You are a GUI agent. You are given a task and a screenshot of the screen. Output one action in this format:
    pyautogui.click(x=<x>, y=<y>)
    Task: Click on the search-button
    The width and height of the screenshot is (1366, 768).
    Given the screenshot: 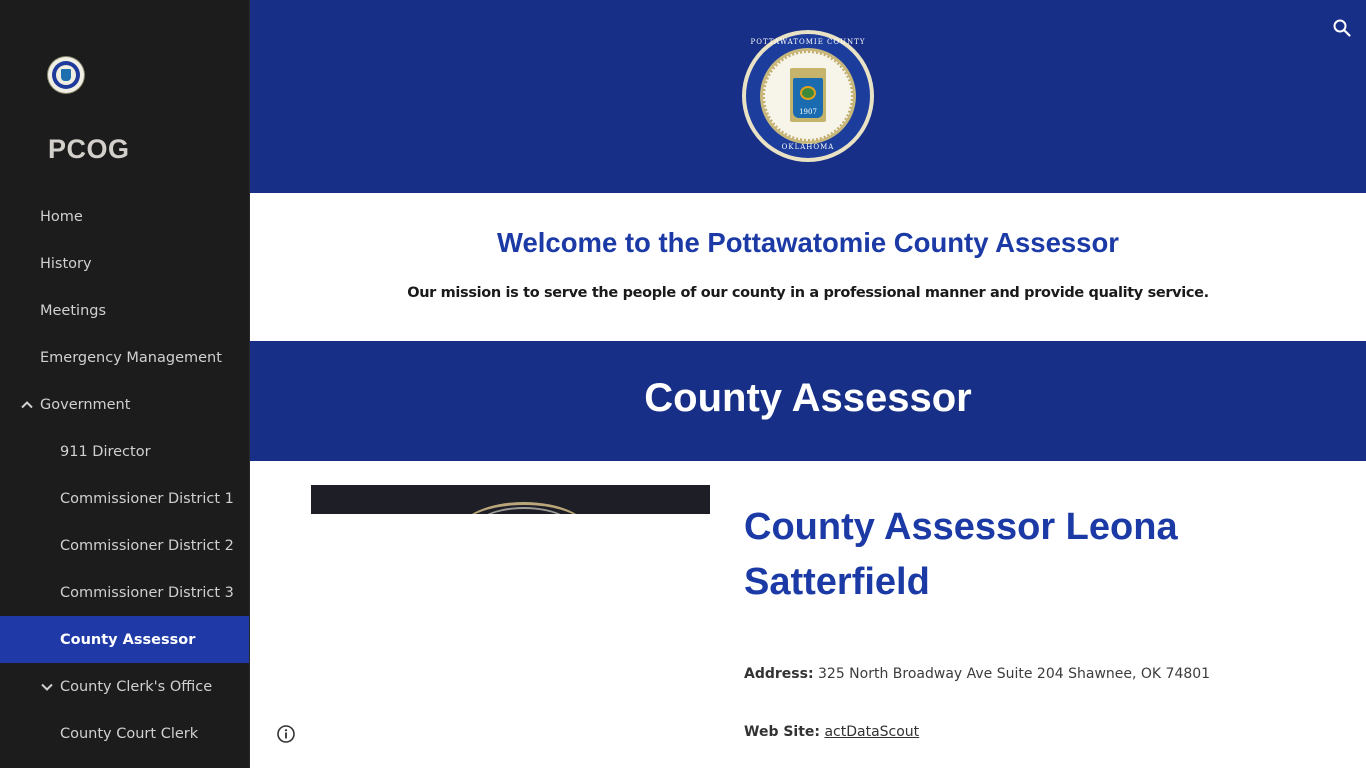 What is the action you would take?
    pyautogui.click(x=1342, y=28)
    